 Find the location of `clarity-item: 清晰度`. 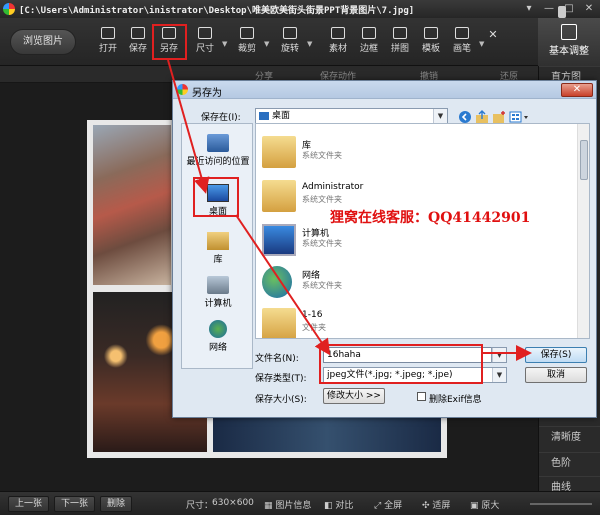

clarity-item: 清晰度 is located at coordinates (569, 437).